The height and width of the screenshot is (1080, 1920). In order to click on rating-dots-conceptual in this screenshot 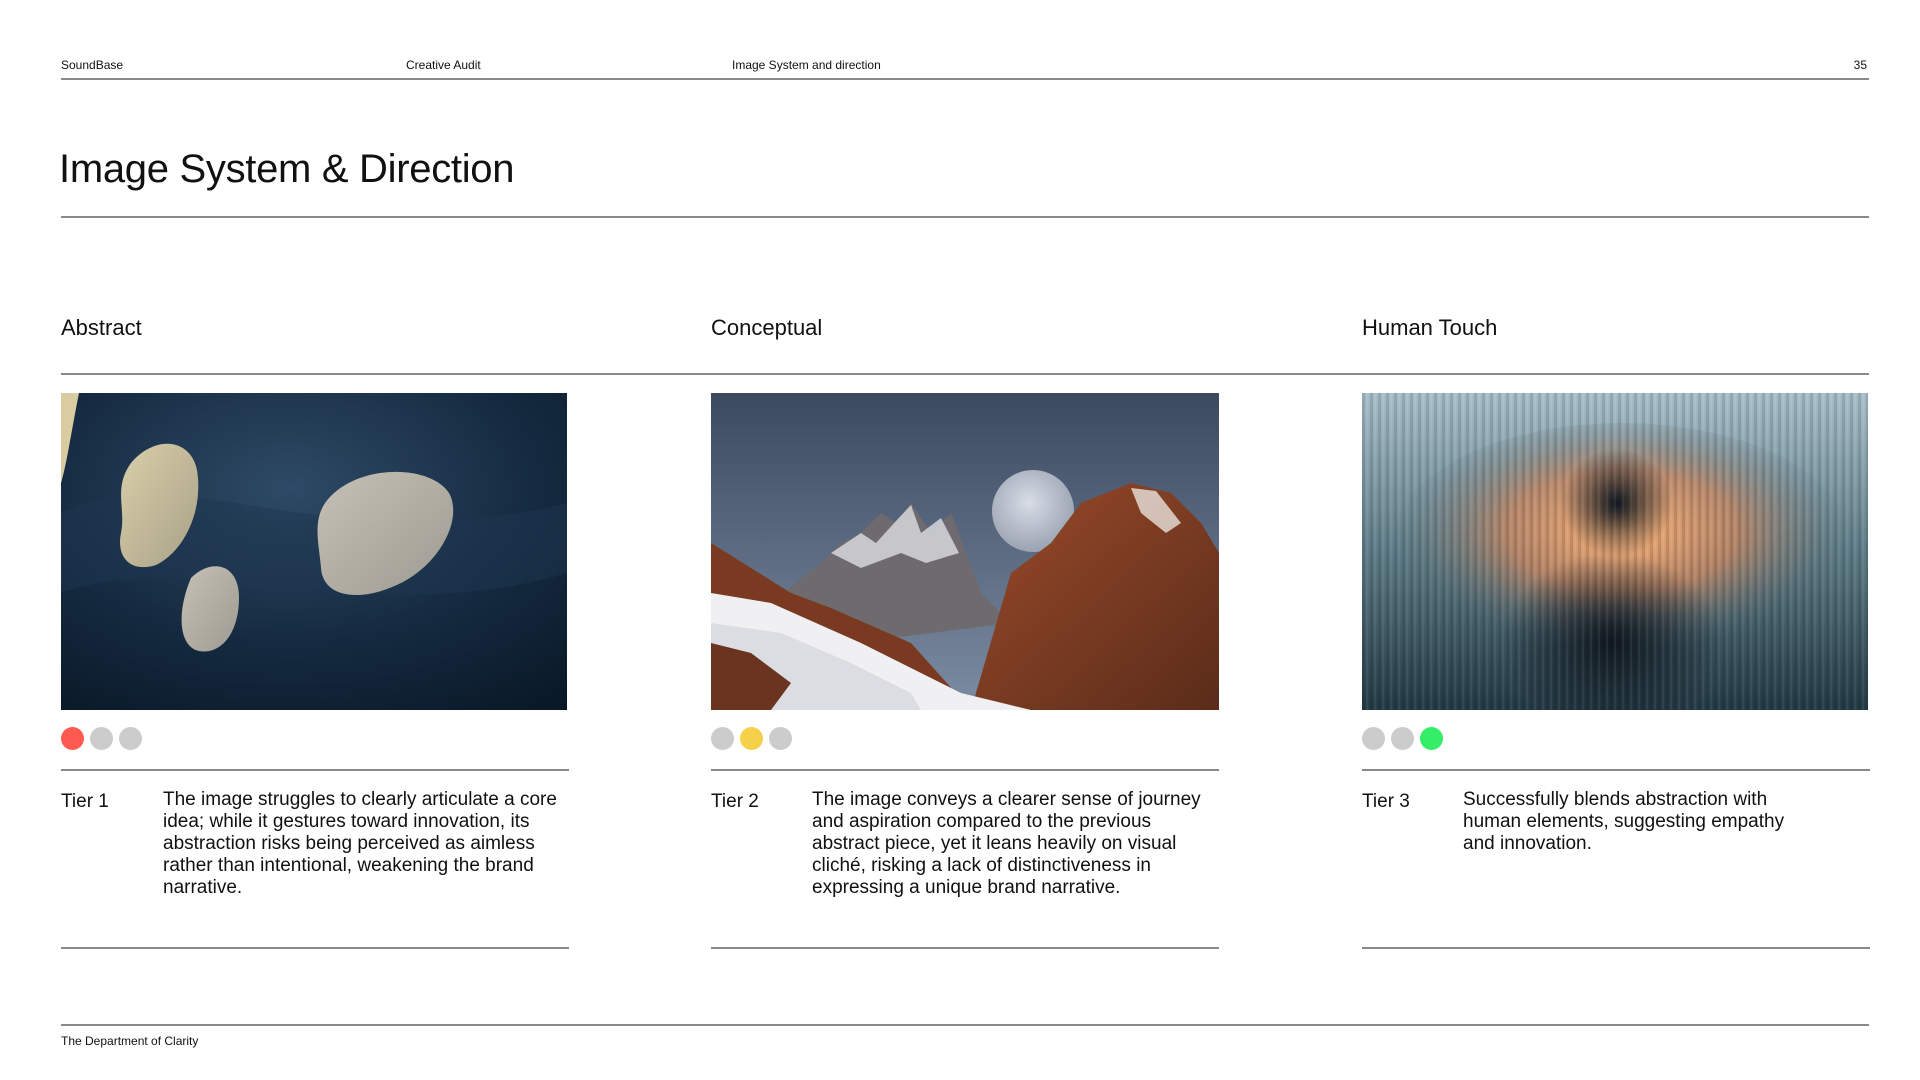, I will do `click(751, 738)`.